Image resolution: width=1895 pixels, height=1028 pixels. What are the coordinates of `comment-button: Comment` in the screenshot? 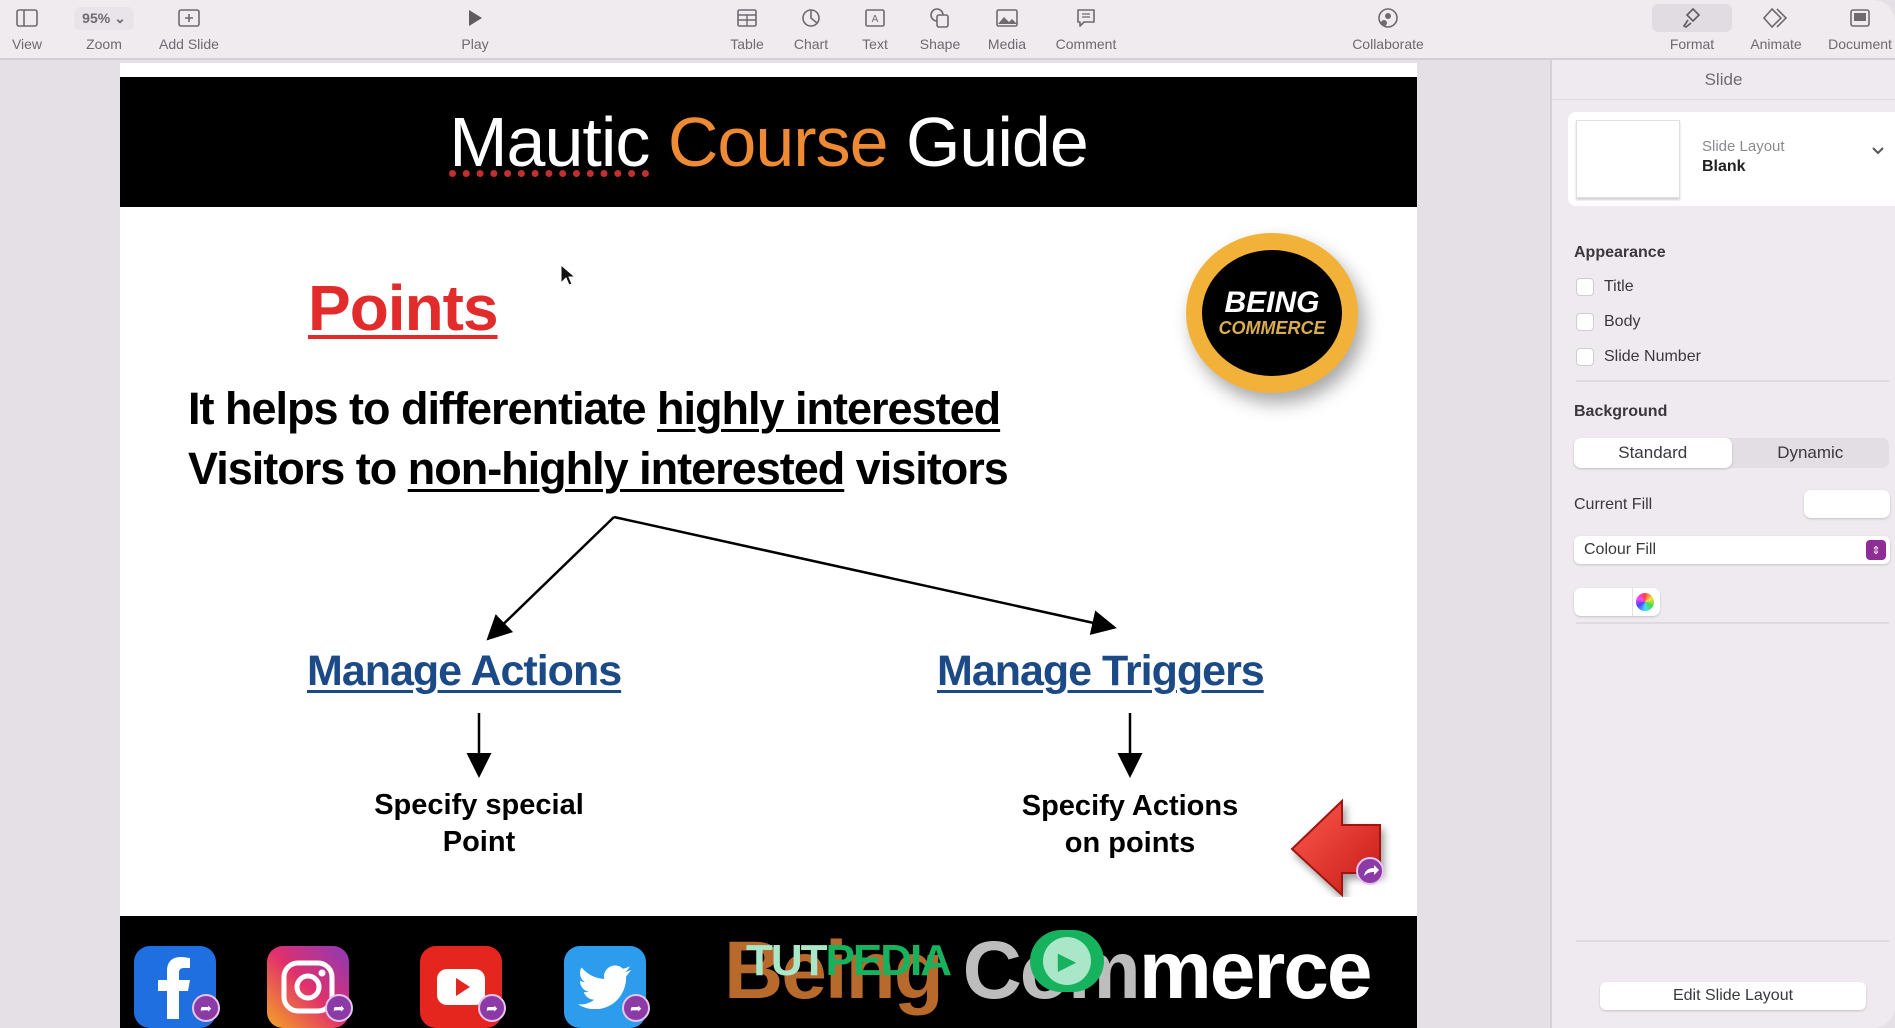 It's located at (1086, 28).